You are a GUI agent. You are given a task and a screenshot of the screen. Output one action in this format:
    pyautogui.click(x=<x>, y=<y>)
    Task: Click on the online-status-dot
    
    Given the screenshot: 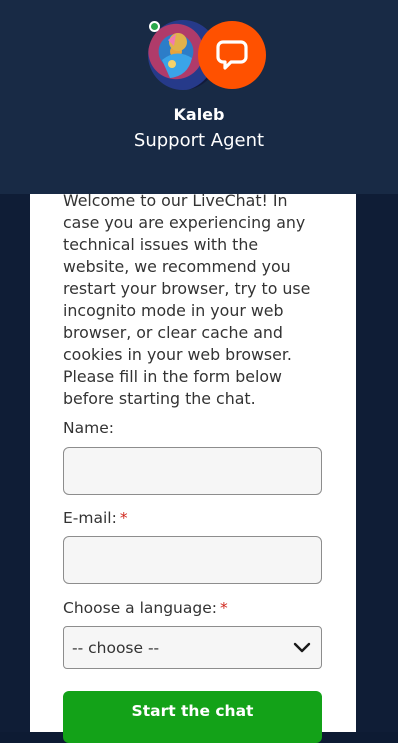 What is the action you would take?
    pyautogui.click(x=154, y=26)
    